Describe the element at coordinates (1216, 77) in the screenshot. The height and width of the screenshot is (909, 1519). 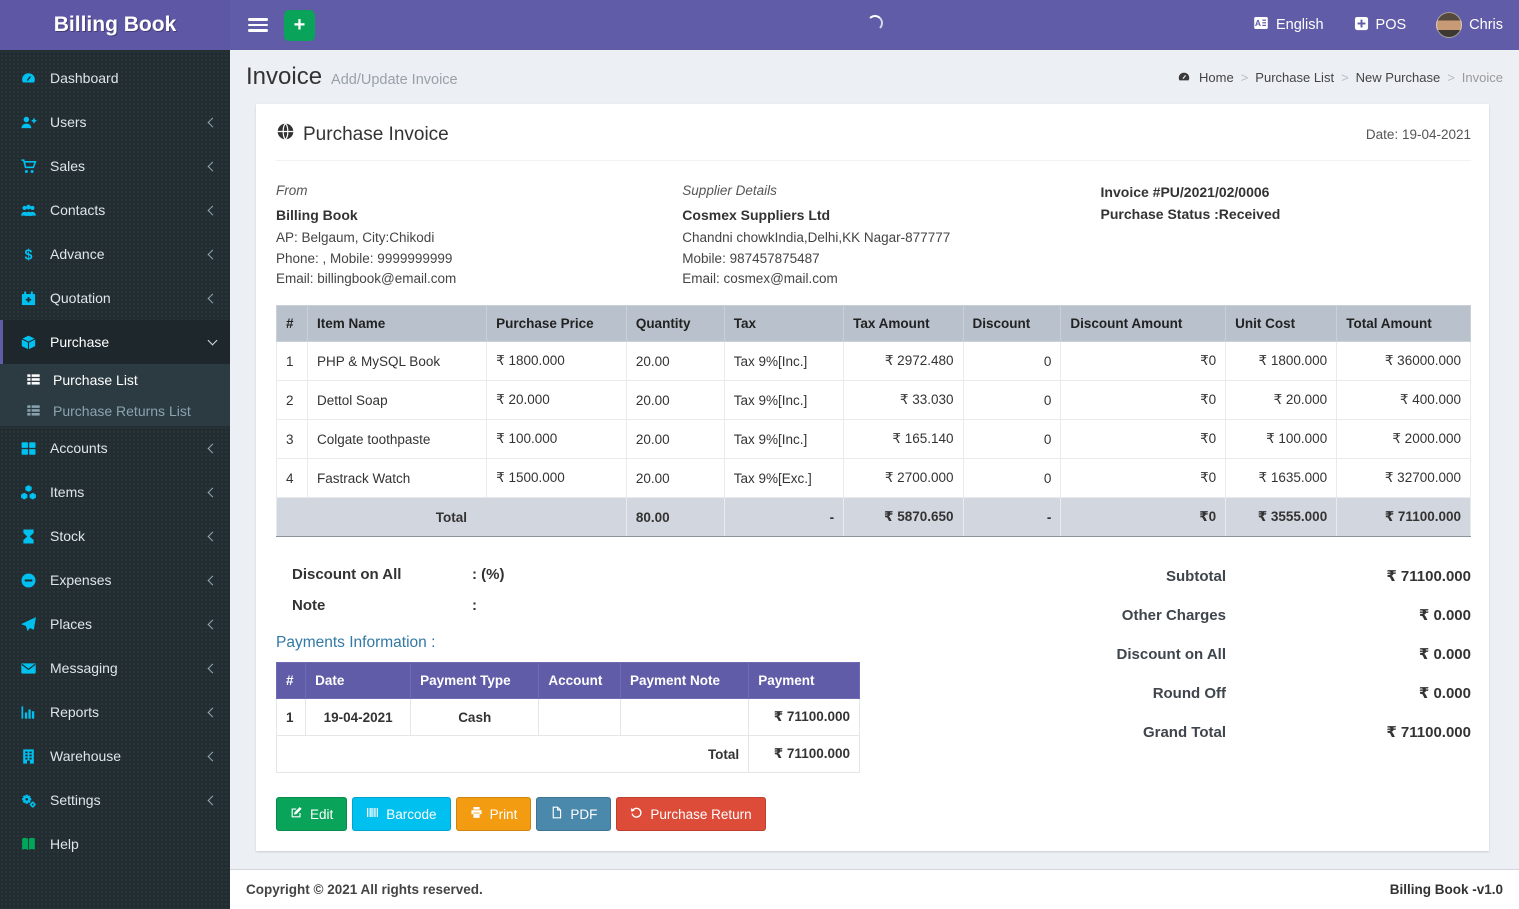
I see `breadcrumb-home: Home` at that location.